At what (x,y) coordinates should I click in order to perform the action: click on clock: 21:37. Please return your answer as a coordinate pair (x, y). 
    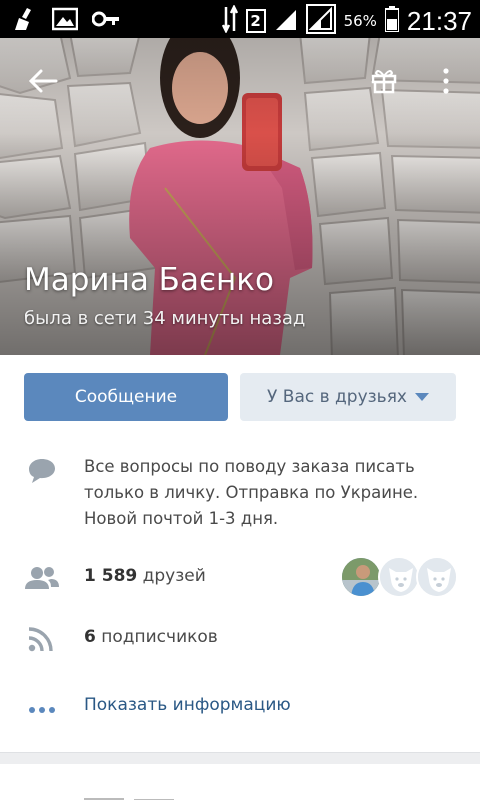
    Looking at the image, I should click on (439, 20).